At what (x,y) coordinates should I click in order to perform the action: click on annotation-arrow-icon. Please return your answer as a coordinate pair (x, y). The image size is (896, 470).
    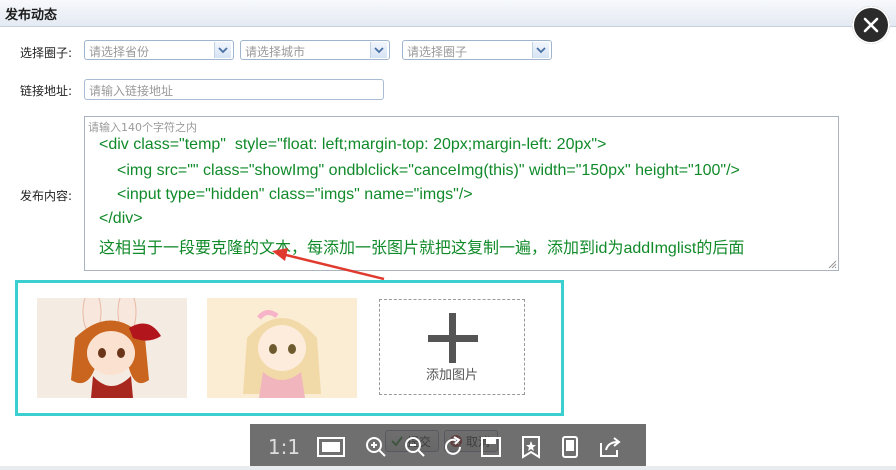
    Looking at the image, I should click on (328, 264).